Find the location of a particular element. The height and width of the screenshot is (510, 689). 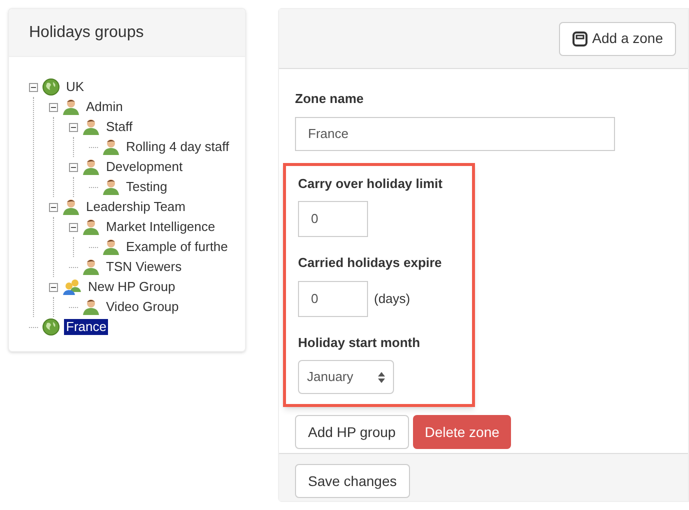

unit-label: (days) is located at coordinates (392, 299).